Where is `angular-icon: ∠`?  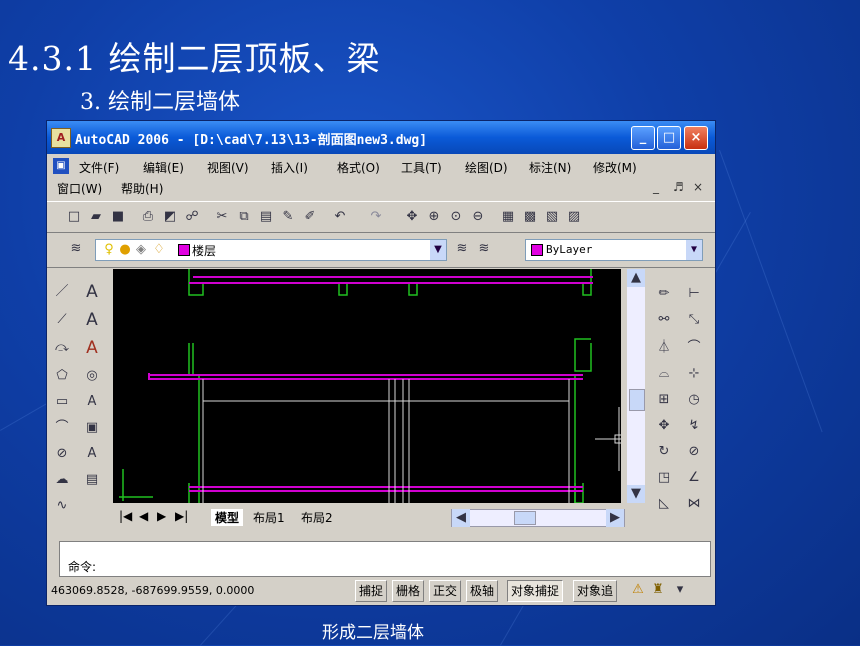
angular-icon: ∠ is located at coordinates (694, 478).